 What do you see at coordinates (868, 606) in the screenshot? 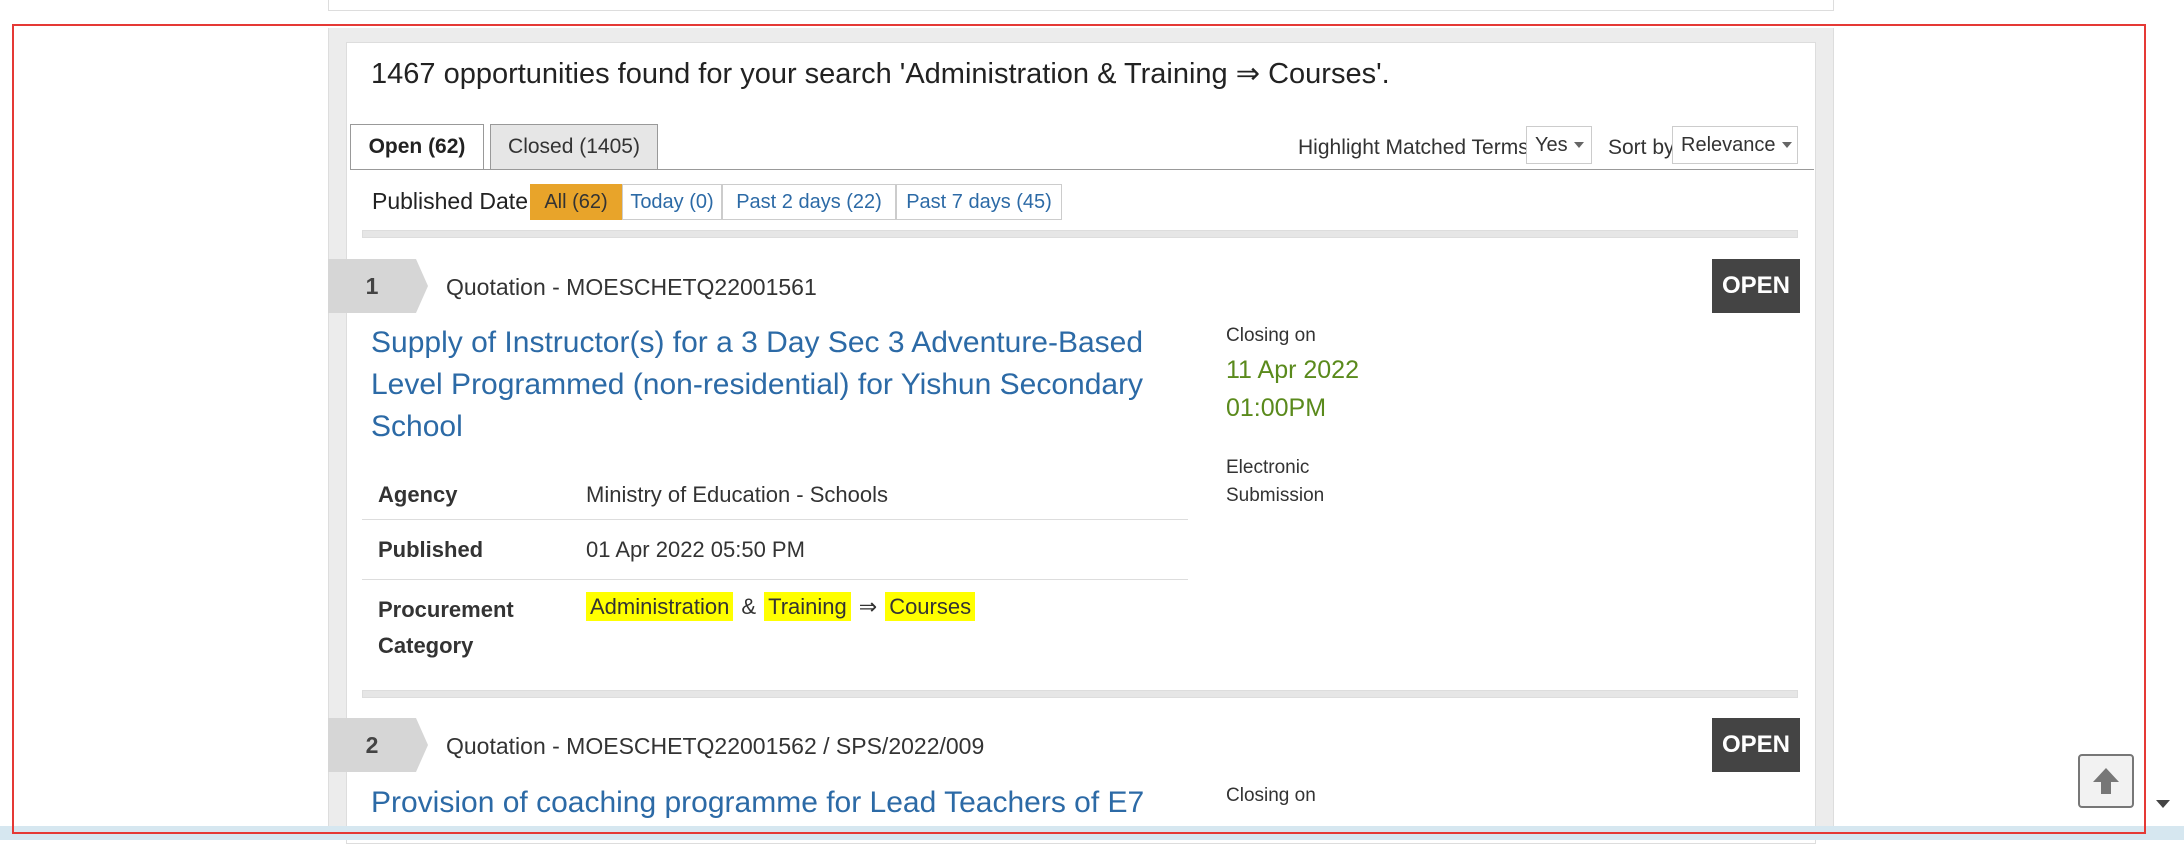
I see `category-arrow: ⇒` at bounding box center [868, 606].